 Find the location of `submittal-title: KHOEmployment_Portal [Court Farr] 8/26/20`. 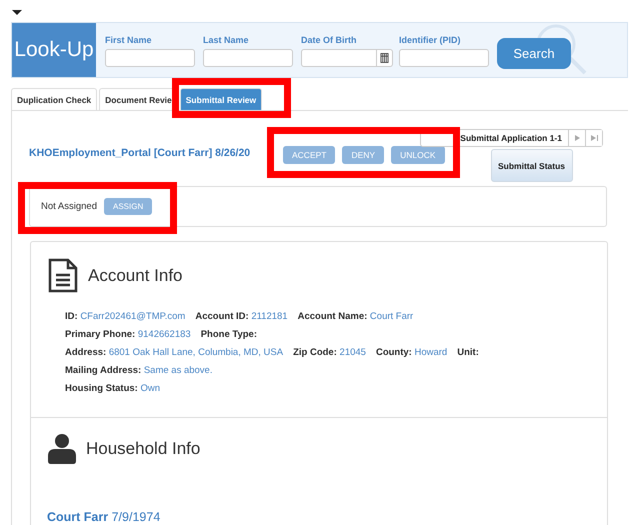

submittal-title: KHOEmployment_Portal [Court Farr] 8/26/20 is located at coordinates (140, 153).